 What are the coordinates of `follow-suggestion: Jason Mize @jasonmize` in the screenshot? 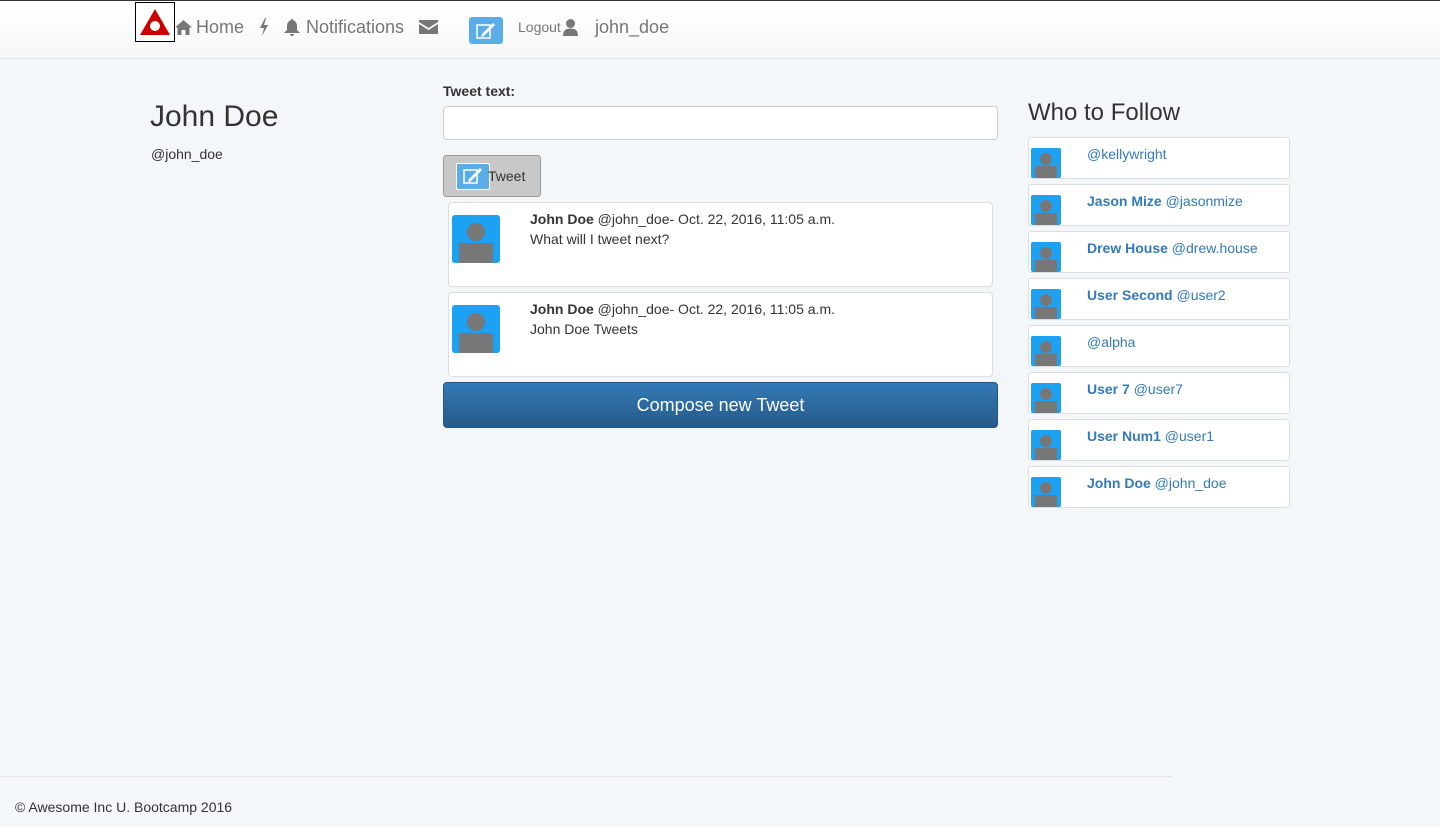 It's located at (1159, 205).